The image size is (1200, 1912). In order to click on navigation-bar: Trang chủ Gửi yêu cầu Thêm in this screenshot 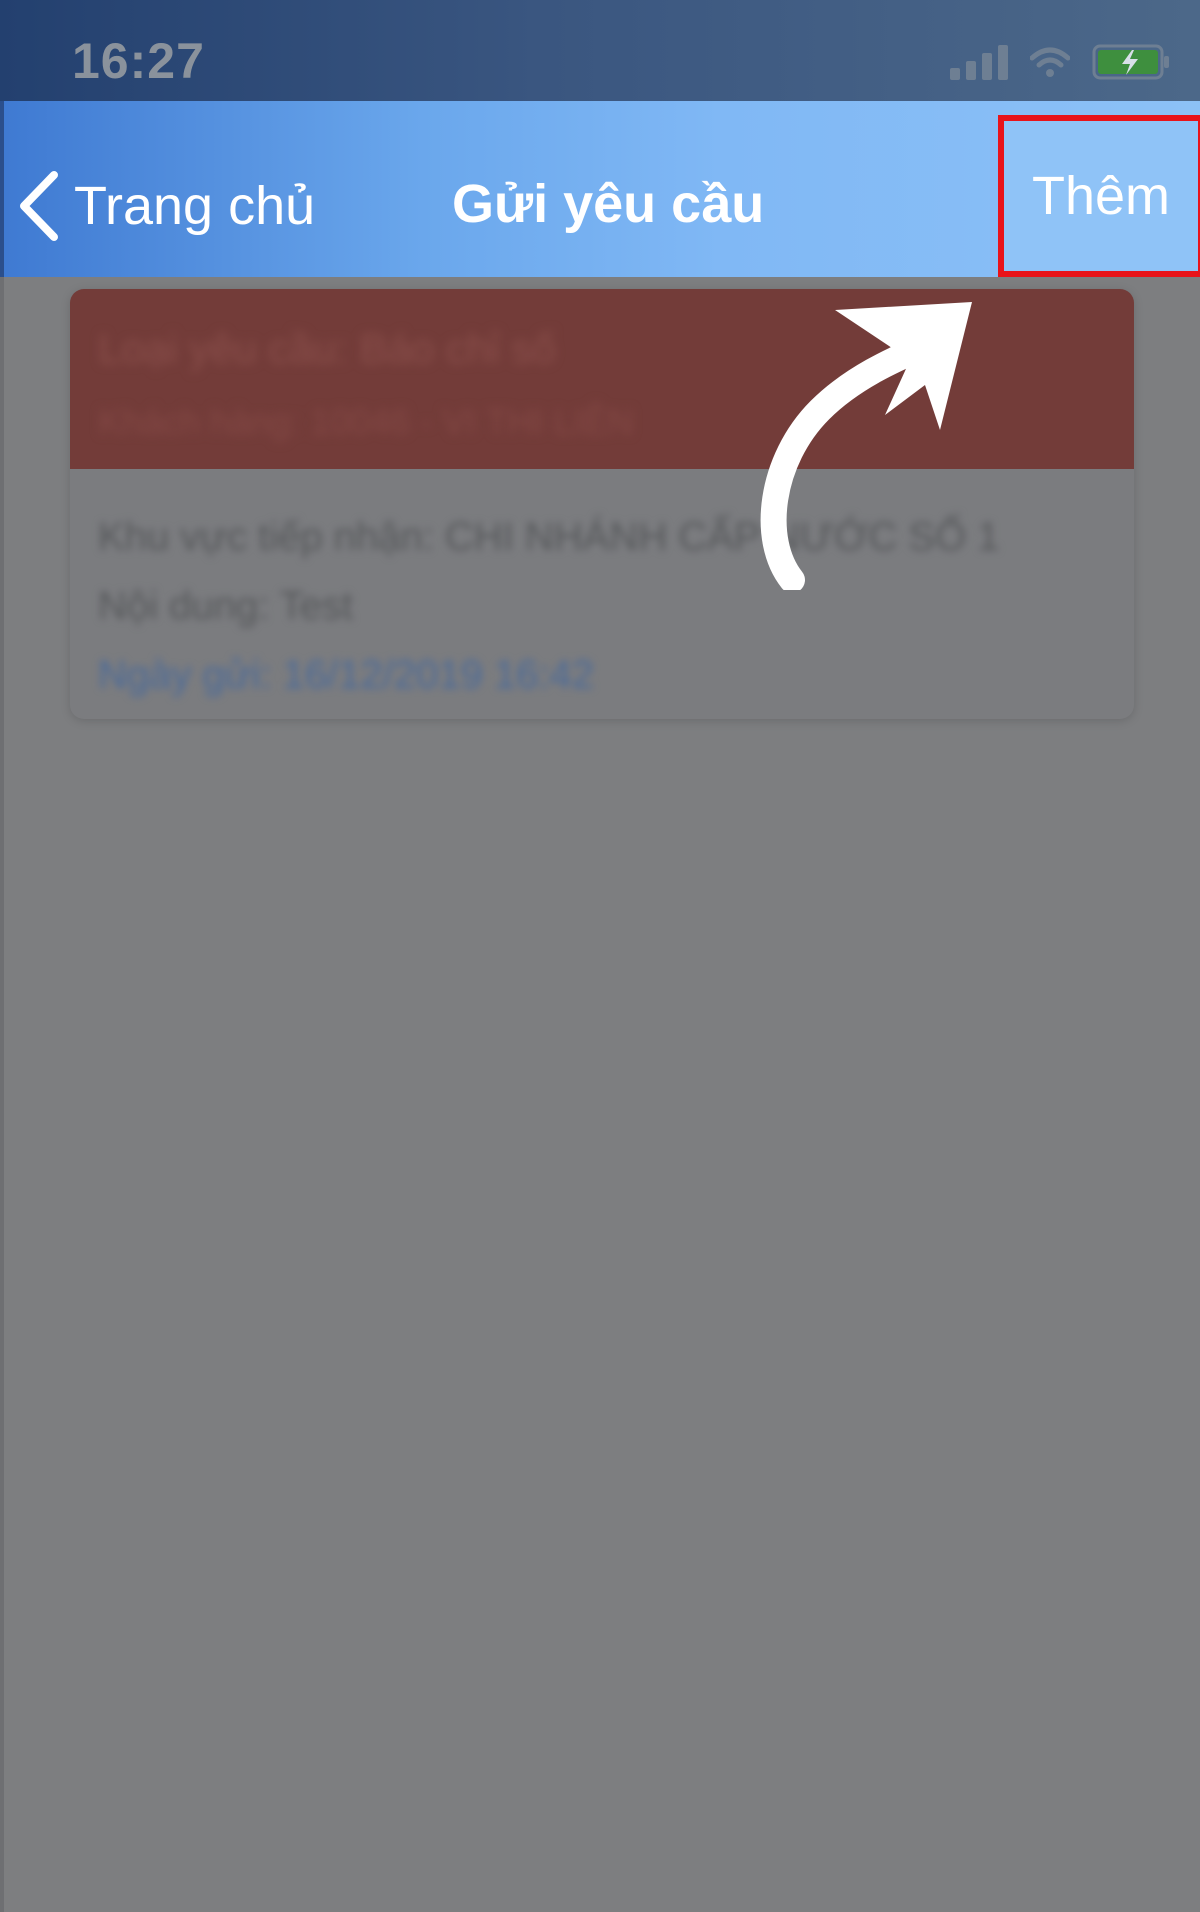, I will do `click(600, 189)`.